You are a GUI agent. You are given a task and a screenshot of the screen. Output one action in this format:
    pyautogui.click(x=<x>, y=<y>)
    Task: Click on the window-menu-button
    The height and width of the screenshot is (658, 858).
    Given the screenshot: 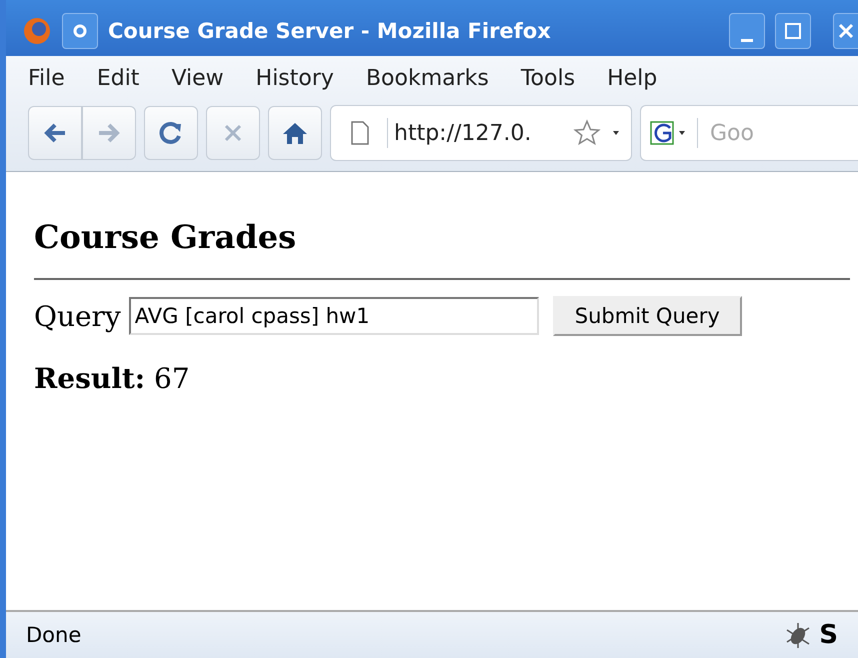 What is the action you would take?
    pyautogui.click(x=80, y=31)
    